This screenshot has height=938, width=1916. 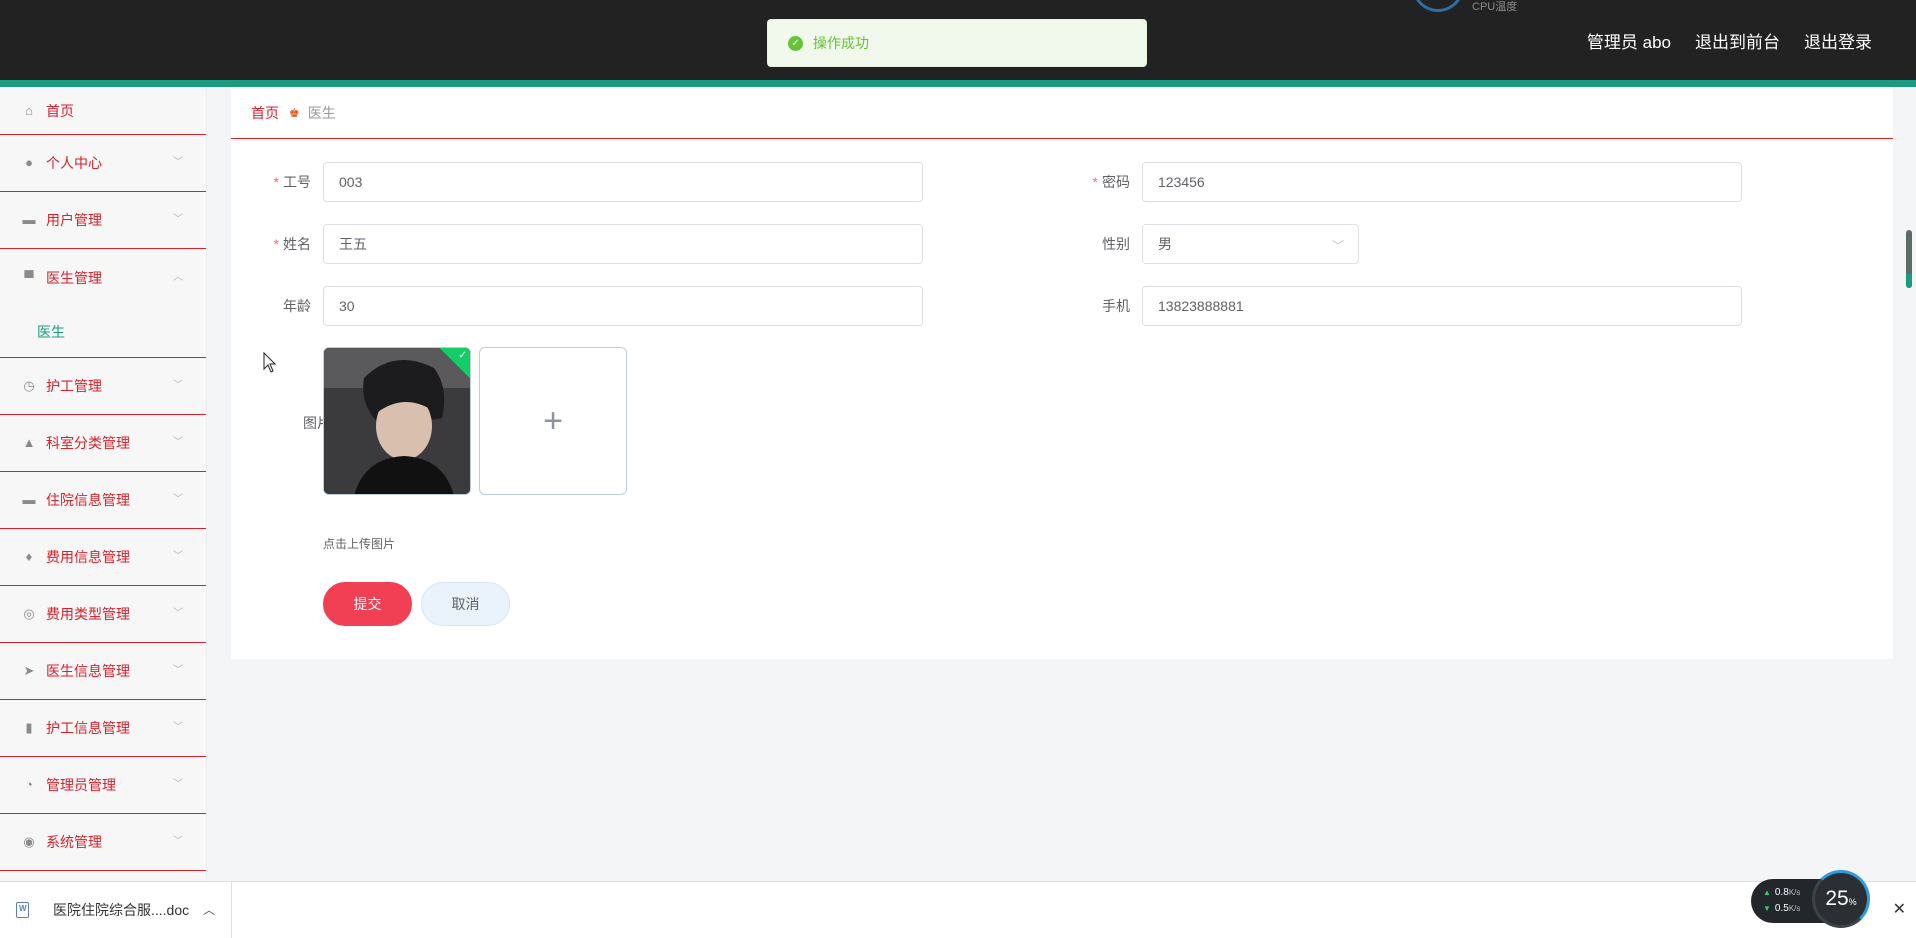 What do you see at coordinates (103, 111) in the screenshot?
I see `sidebar-item-home: ⌂ 首页` at bounding box center [103, 111].